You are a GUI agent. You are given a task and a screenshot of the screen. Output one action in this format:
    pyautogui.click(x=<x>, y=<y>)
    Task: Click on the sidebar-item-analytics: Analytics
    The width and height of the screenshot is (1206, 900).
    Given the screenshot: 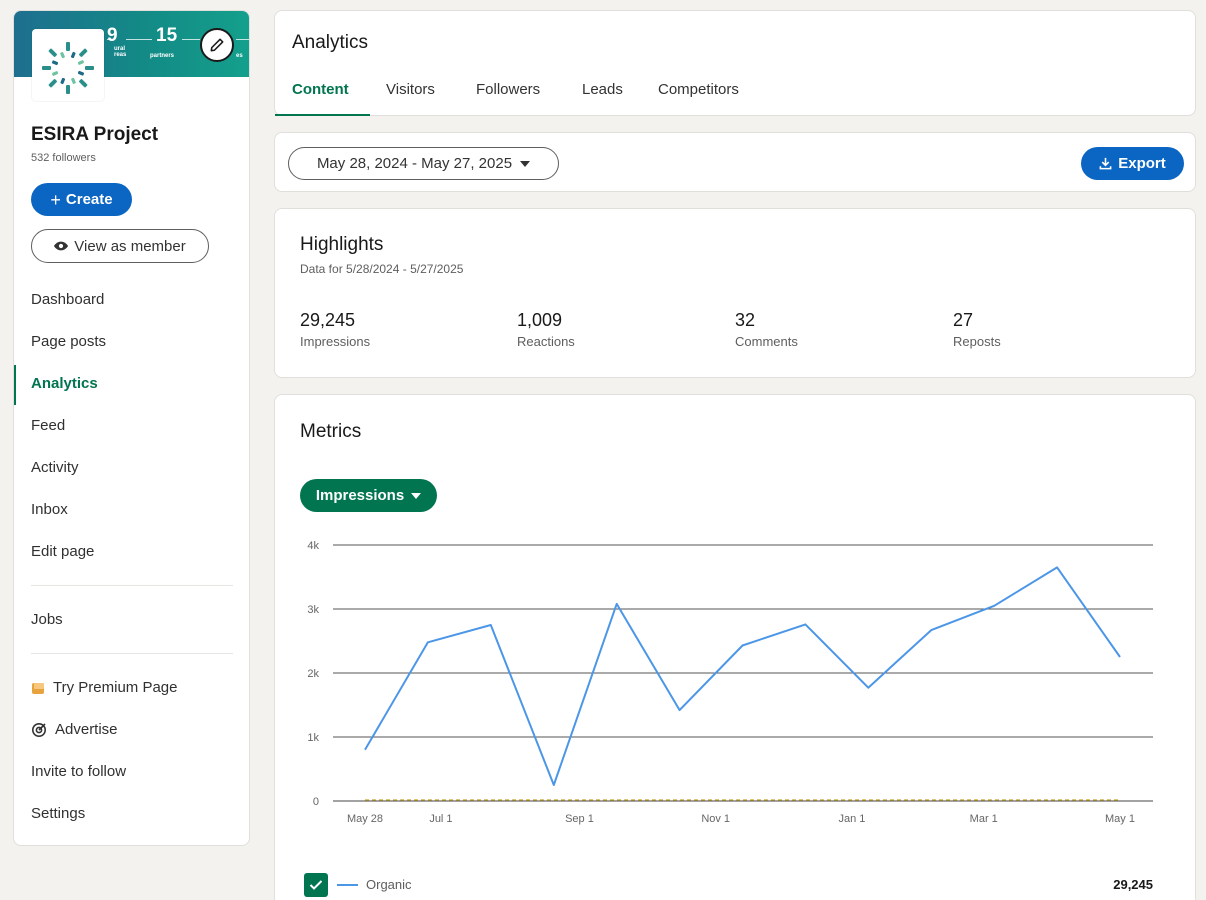 What is the action you would take?
    pyautogui.click(x=64, y=383)
    